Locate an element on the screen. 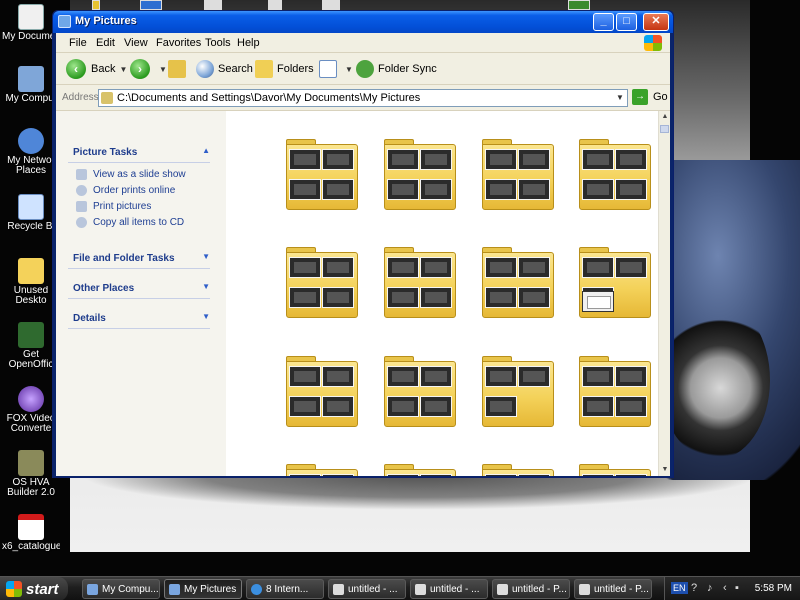 This screenshot has height=600, width=800. search-button: Search is located at coordinates (224, 69).